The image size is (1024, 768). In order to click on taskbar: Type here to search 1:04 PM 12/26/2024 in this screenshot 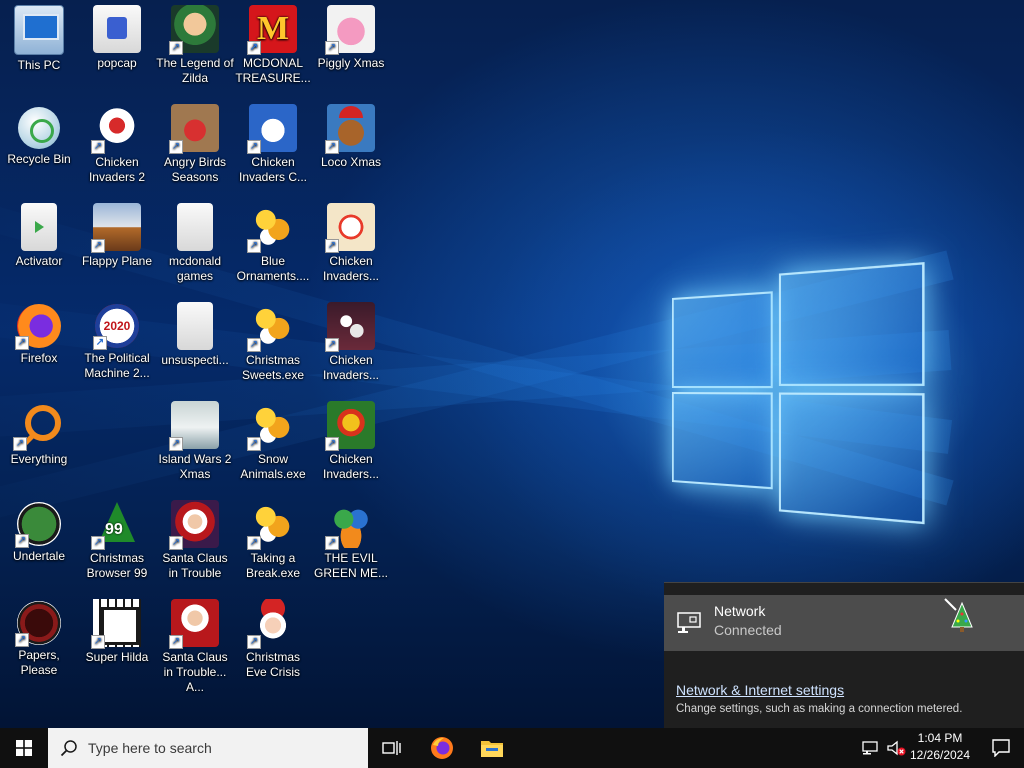, I will do `click(512, 748)`.